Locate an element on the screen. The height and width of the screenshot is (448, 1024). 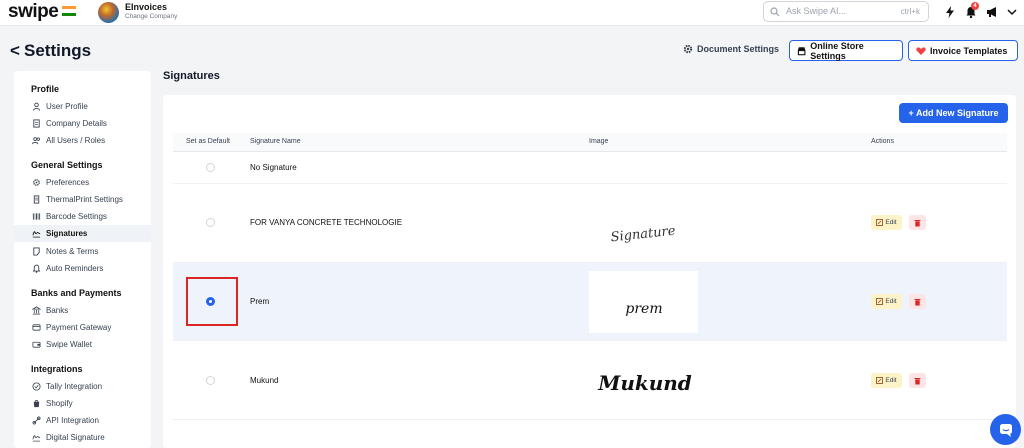
table-row is located at coordinates (590, 168).